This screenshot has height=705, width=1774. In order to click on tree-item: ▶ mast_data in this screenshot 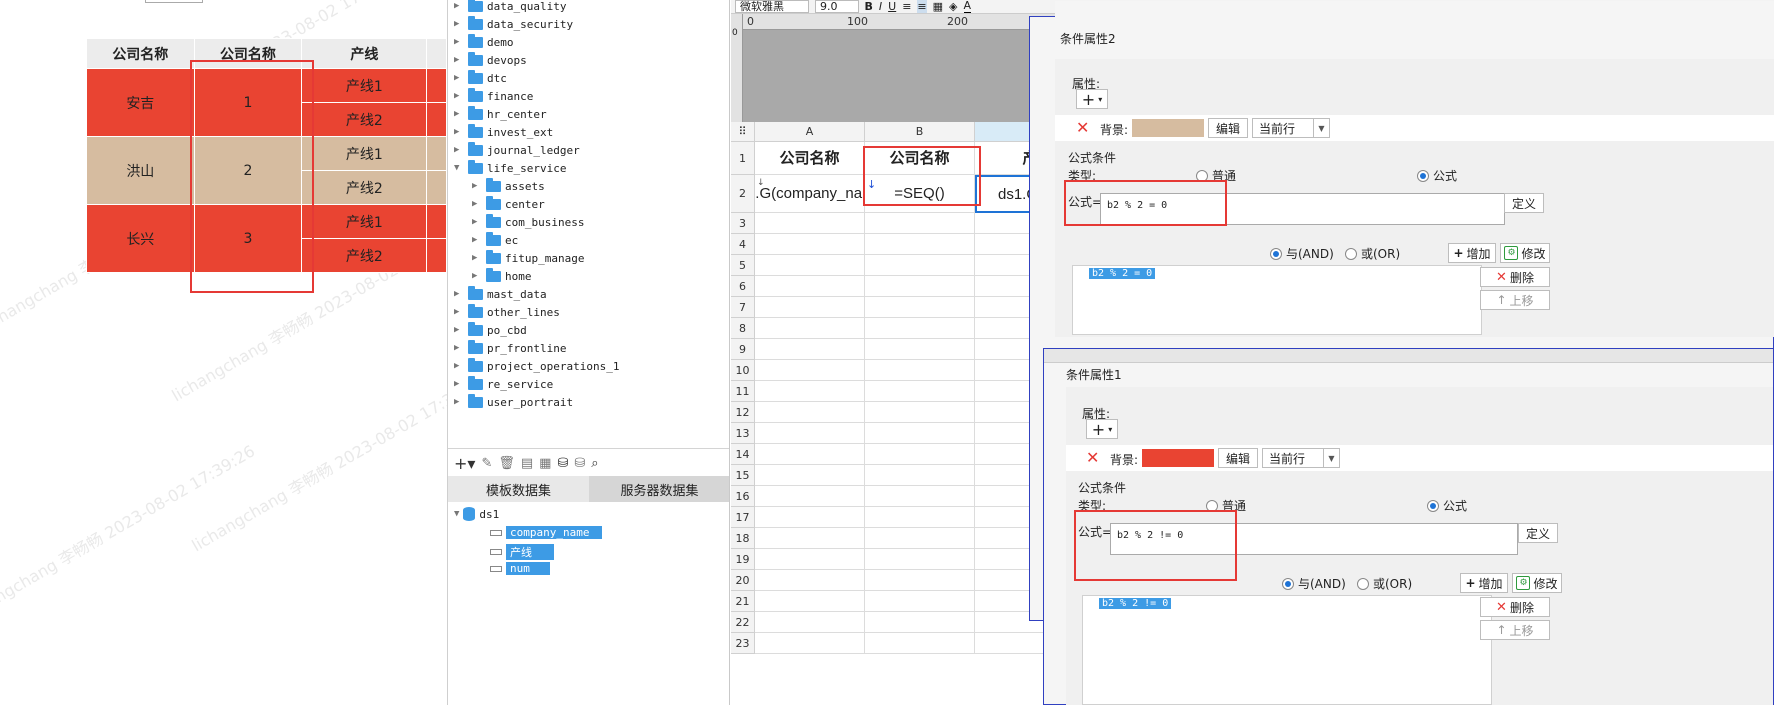, I will do `click(500, 294)`.